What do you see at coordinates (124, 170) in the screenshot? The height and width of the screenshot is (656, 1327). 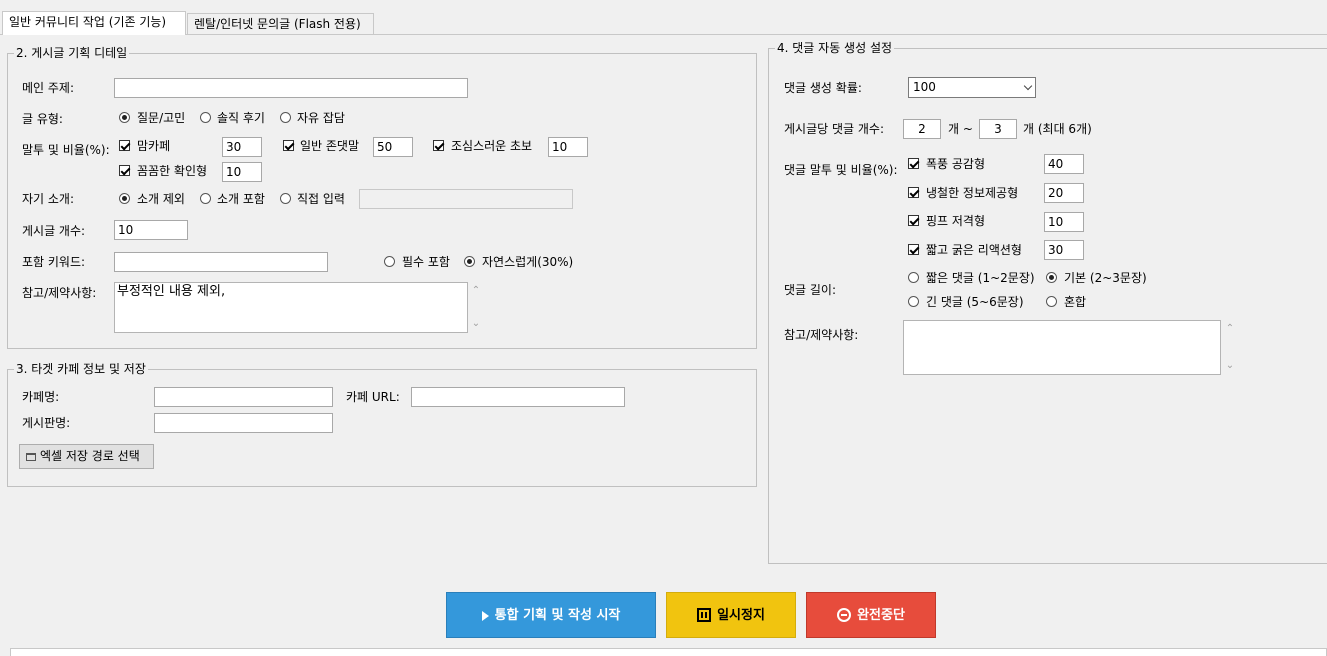 I see `tone-checkbox-thorough` at bounding box center [124, 170].